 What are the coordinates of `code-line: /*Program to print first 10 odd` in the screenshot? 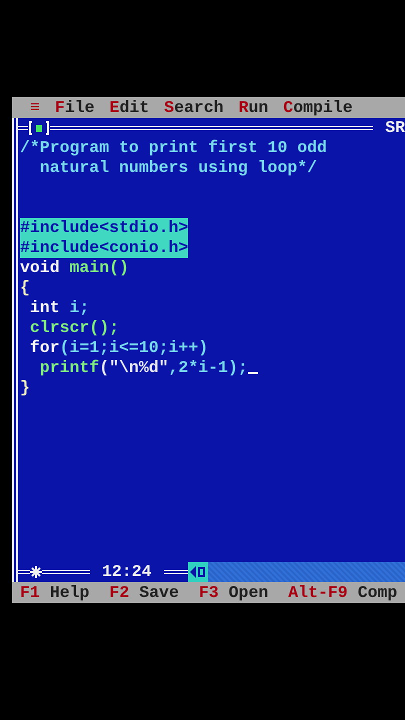 It's located at (173, 148).